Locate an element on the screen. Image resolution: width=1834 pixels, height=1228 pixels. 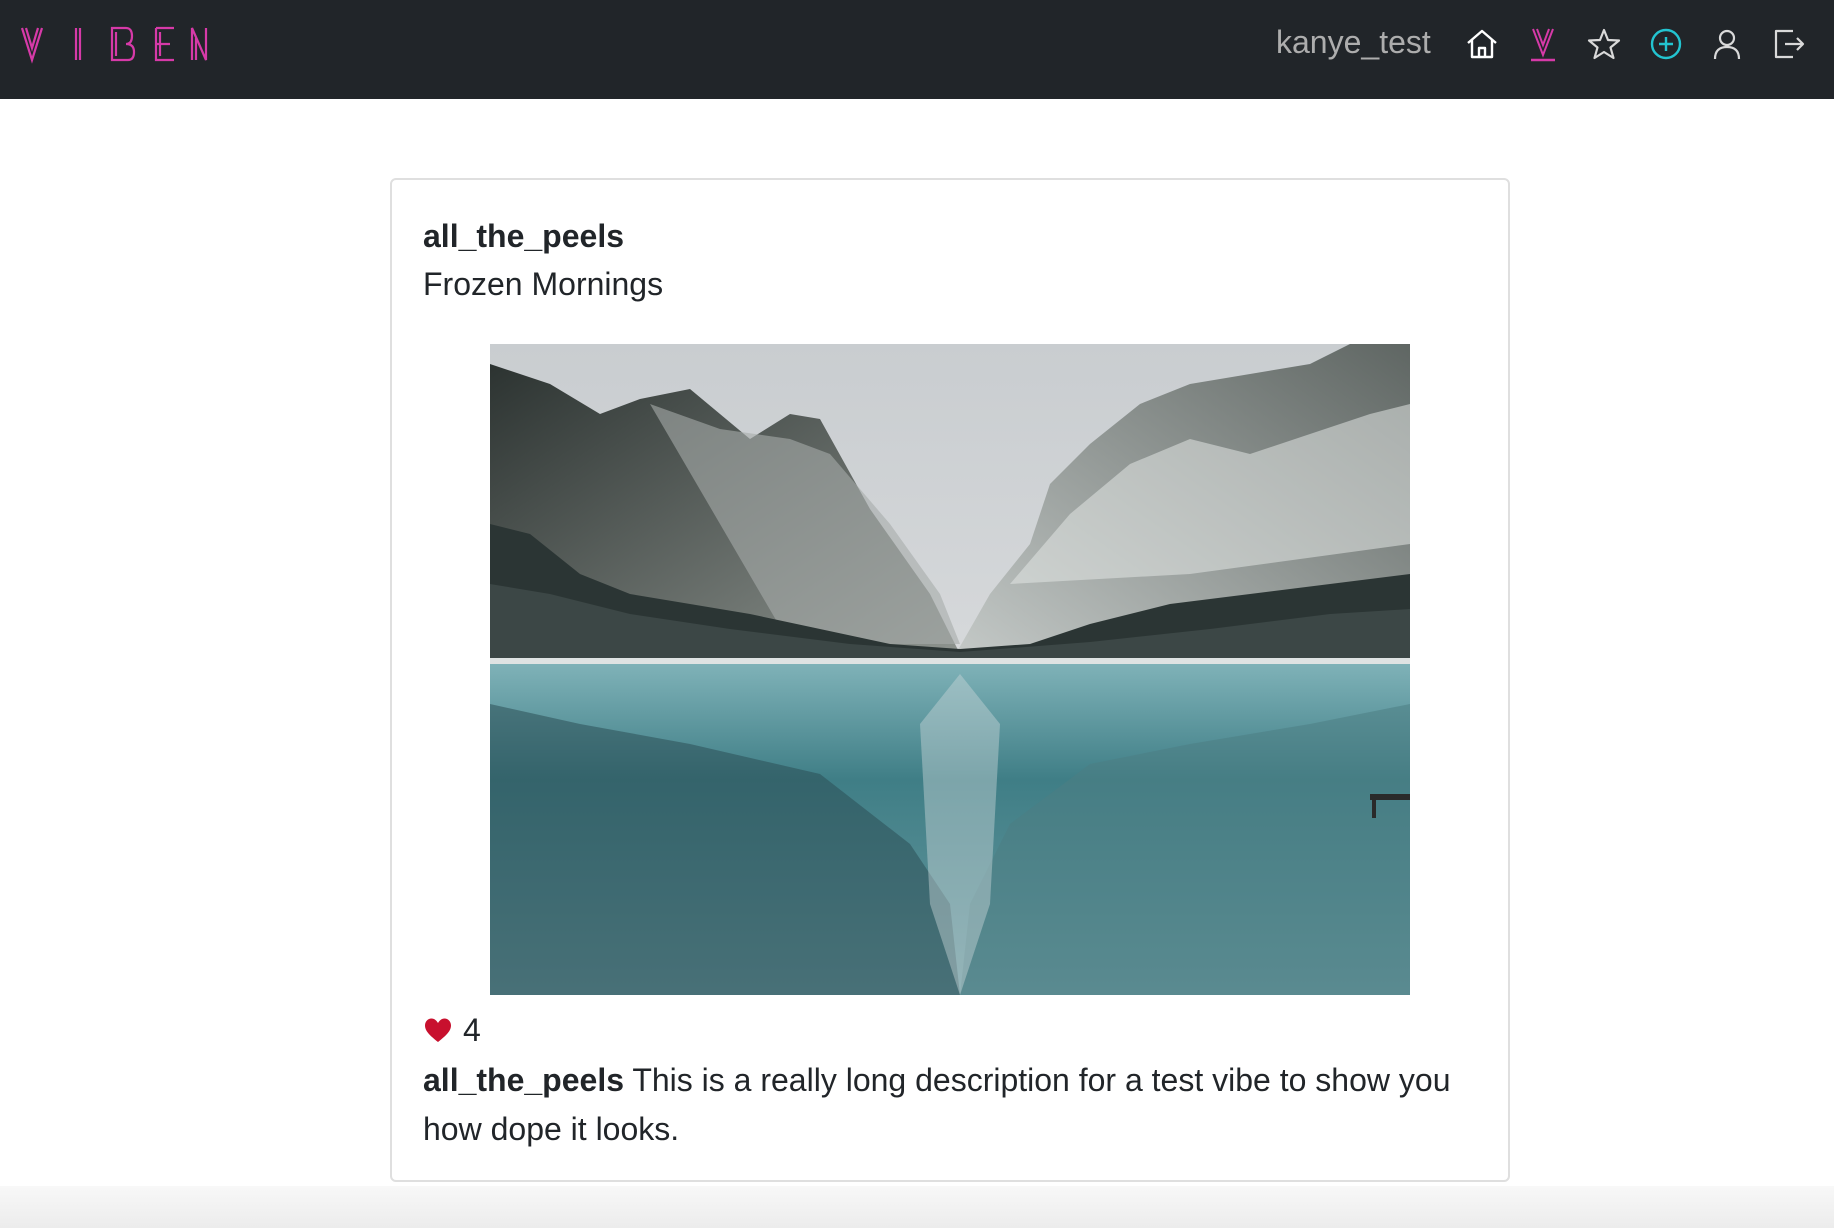
viben-logo-icon is located at coordinates (114, 45).